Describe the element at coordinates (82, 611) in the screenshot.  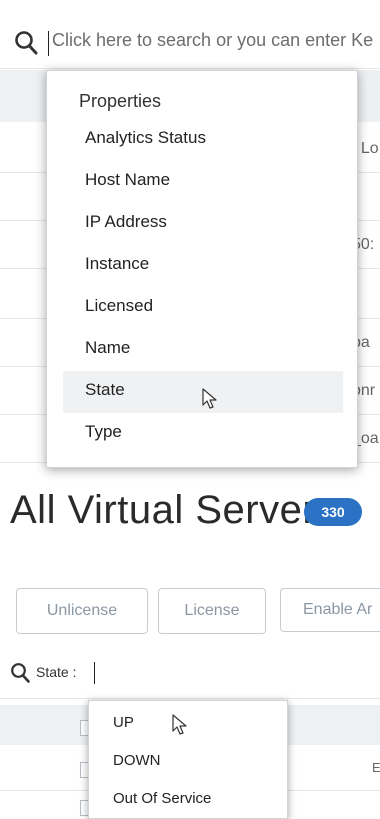
I see `unlicense-button: Unlicense` at that location.